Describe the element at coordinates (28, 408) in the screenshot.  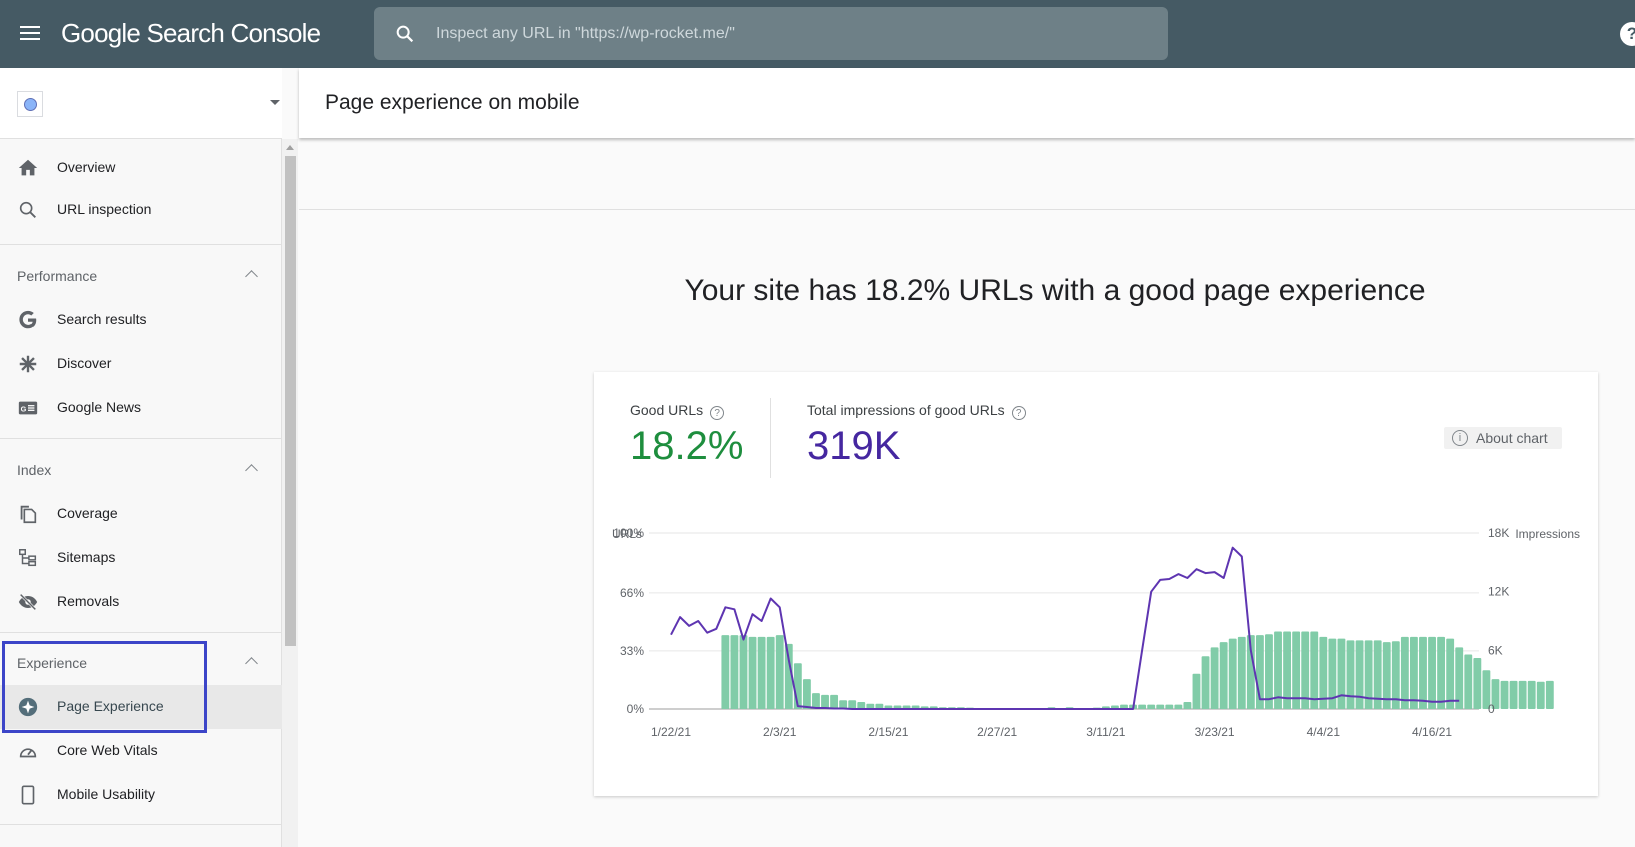
I see `google-news-icon: G` at that location.